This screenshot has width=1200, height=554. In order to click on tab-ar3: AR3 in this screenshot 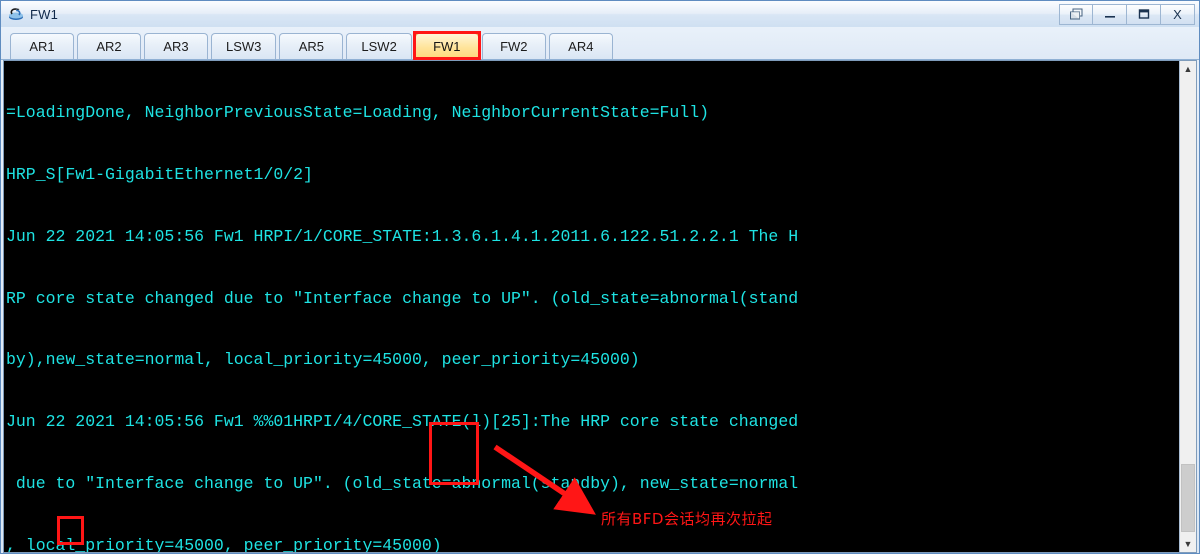, I will do `click(176, 46)`.